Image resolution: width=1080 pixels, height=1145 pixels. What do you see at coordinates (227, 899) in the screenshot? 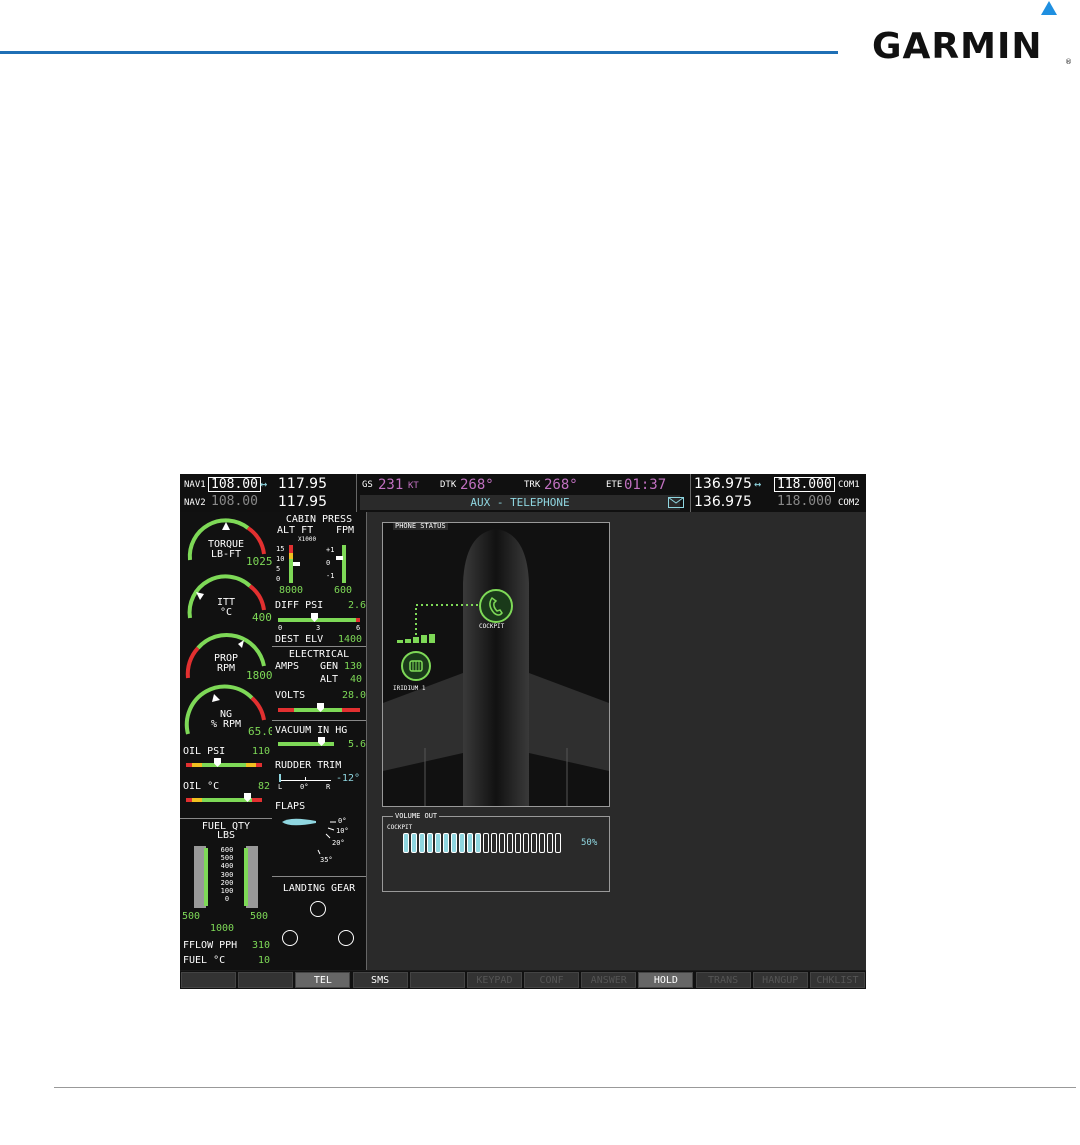
I see `fuel-scale-tick: 0` at bounding box center [227, 899].